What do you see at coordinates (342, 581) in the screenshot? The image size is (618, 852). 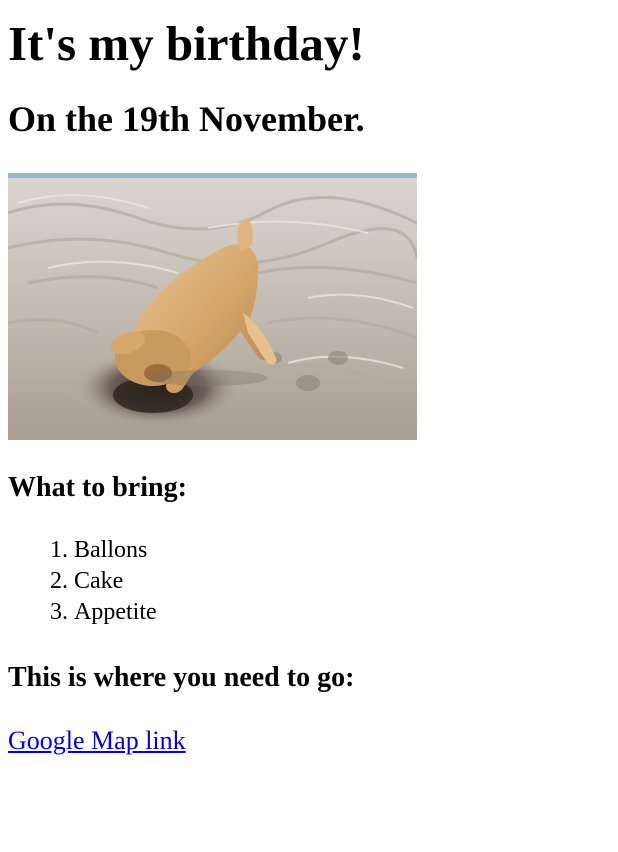 I see `list-item: Cake` at bounding box center [342, 581].